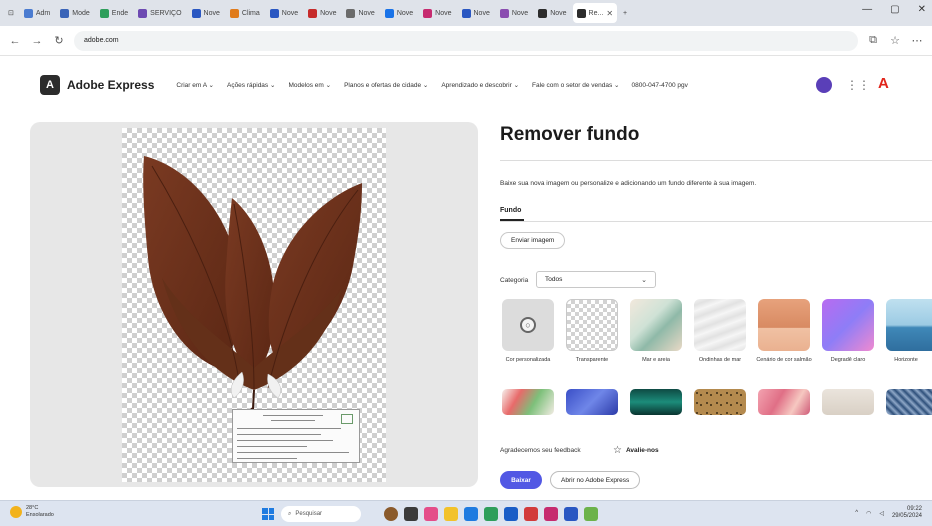  I want to click on maximize-icon: ▢, so click(894, 9).